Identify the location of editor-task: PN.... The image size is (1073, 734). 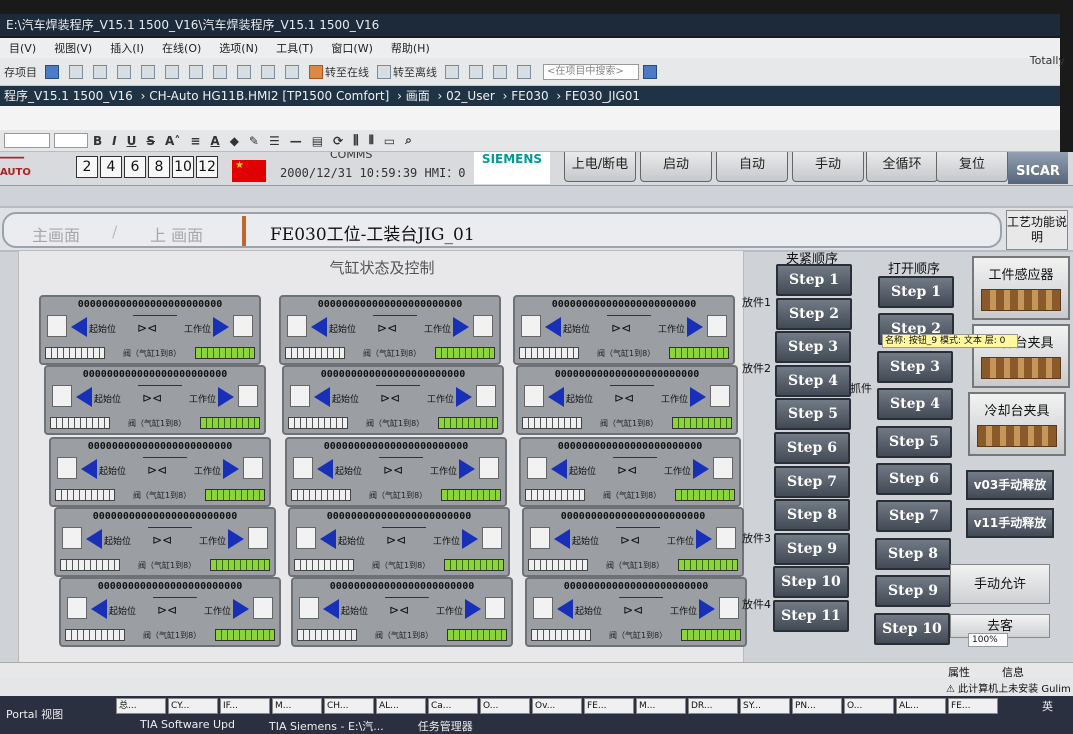
(817, 706).